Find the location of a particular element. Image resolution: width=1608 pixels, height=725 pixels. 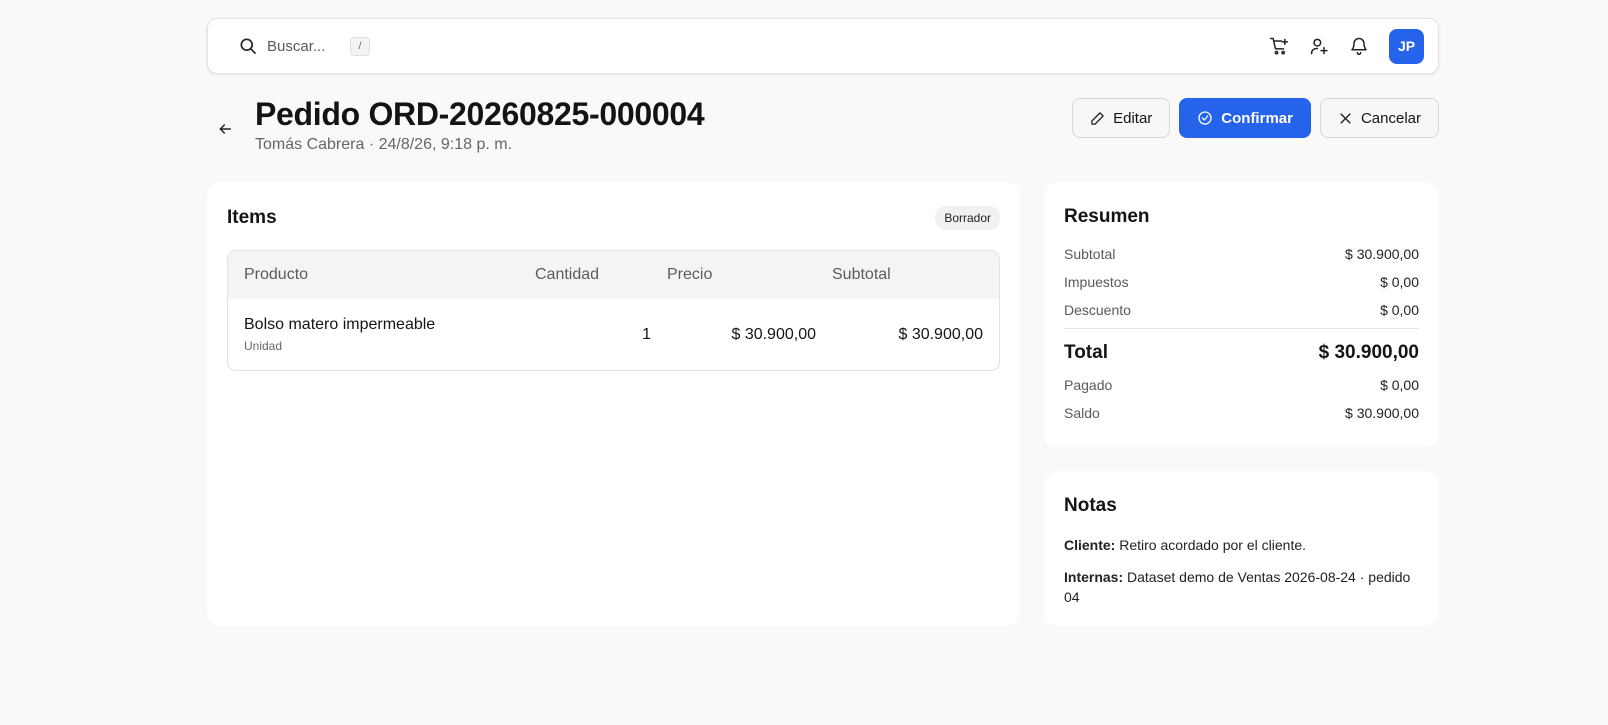

pencil-icon is located at coordinates (1097, 118).